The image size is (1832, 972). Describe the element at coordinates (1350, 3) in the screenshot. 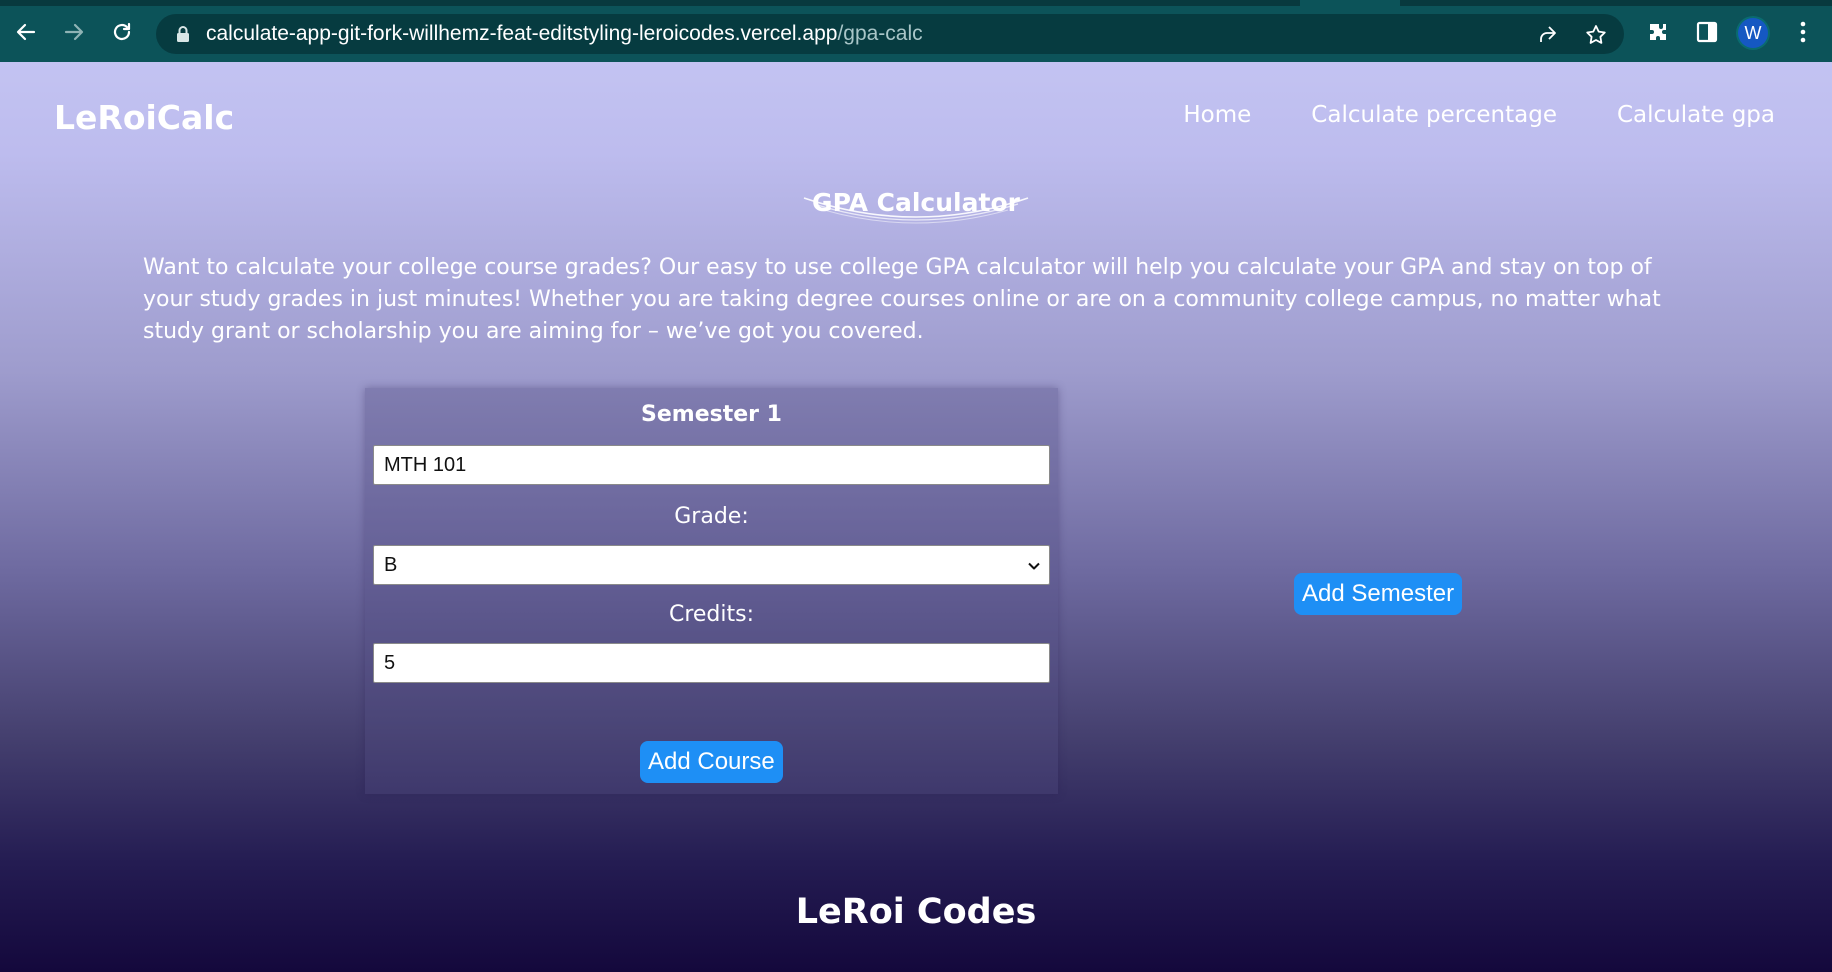

I see `active-tab-edge` at that location.